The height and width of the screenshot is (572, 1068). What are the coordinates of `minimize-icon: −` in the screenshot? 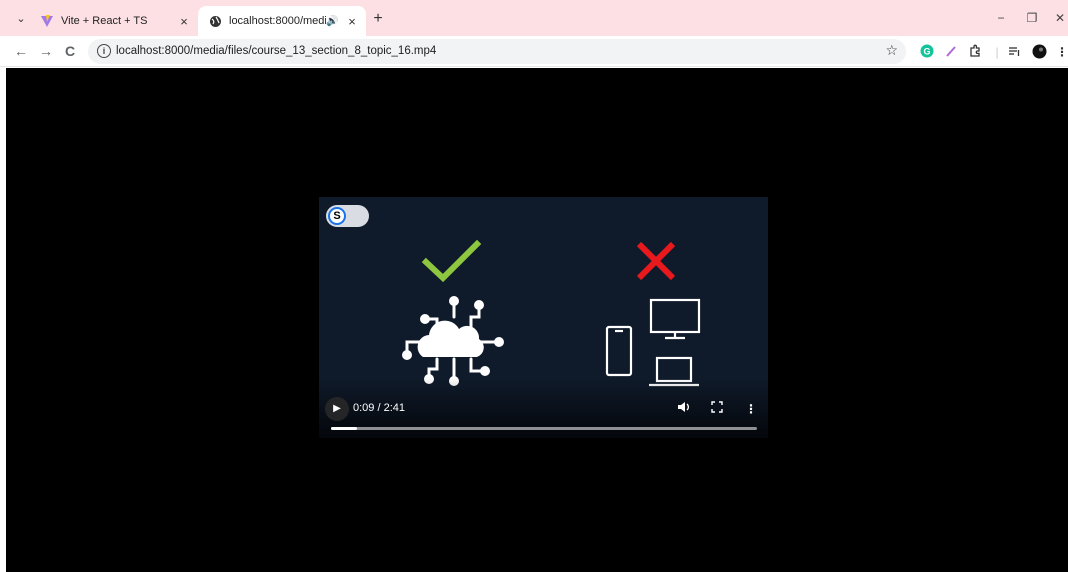 It's located at (1001, 18).